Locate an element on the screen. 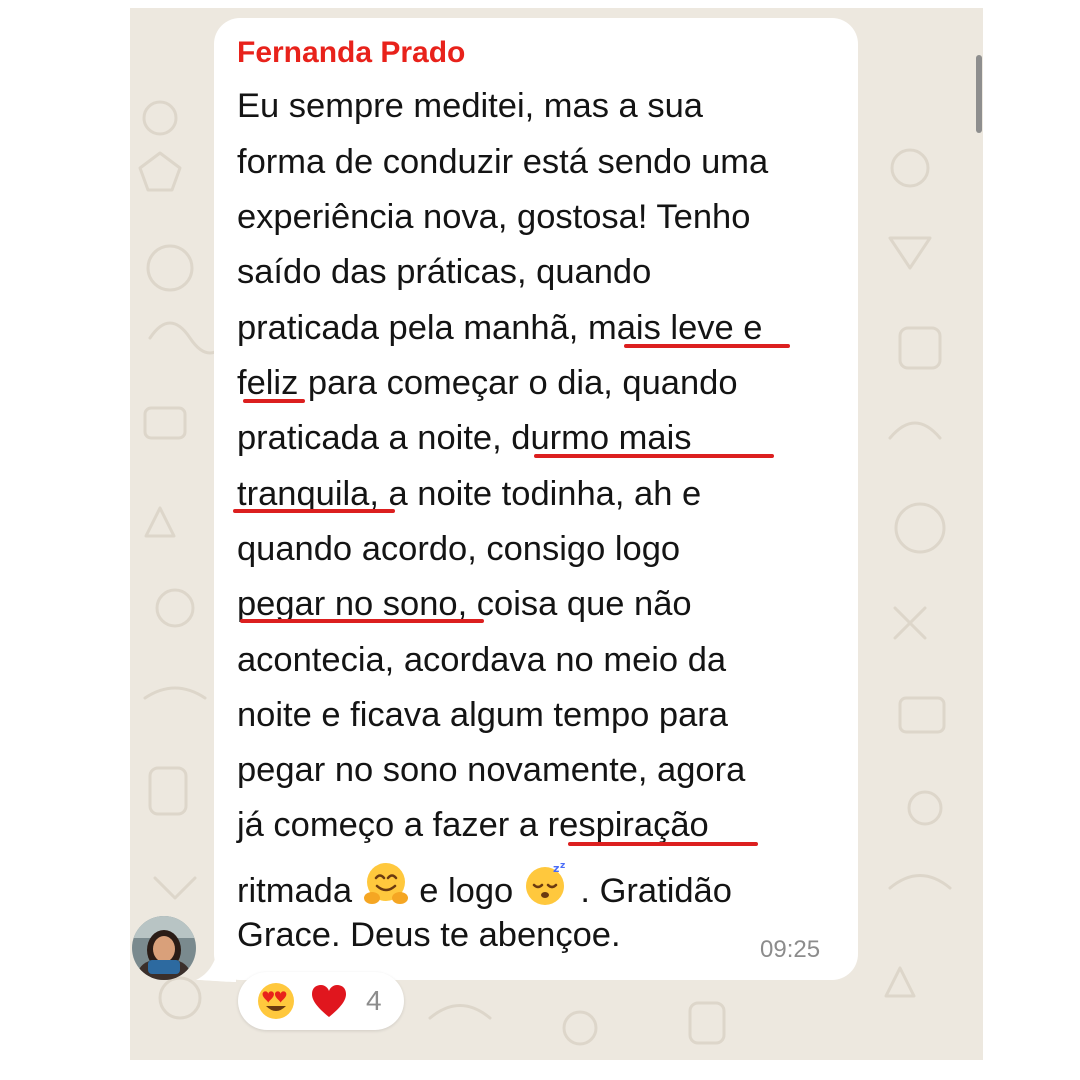 Image resolution: width=1080 pixels, height=1080 pixels. message-text: e logo is located at coordinates (466, 891).